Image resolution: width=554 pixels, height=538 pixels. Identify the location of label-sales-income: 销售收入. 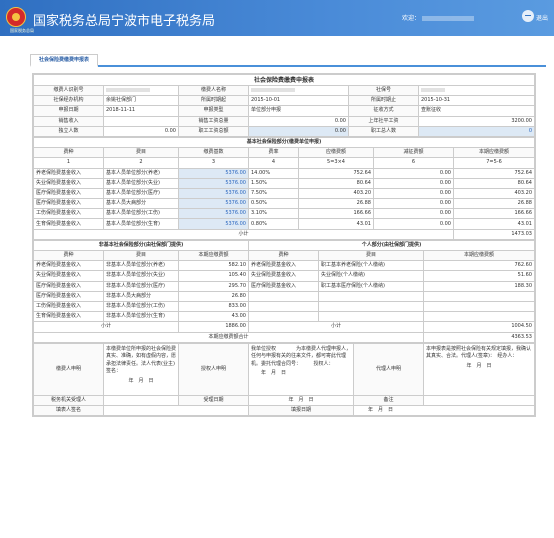
(68, 121).